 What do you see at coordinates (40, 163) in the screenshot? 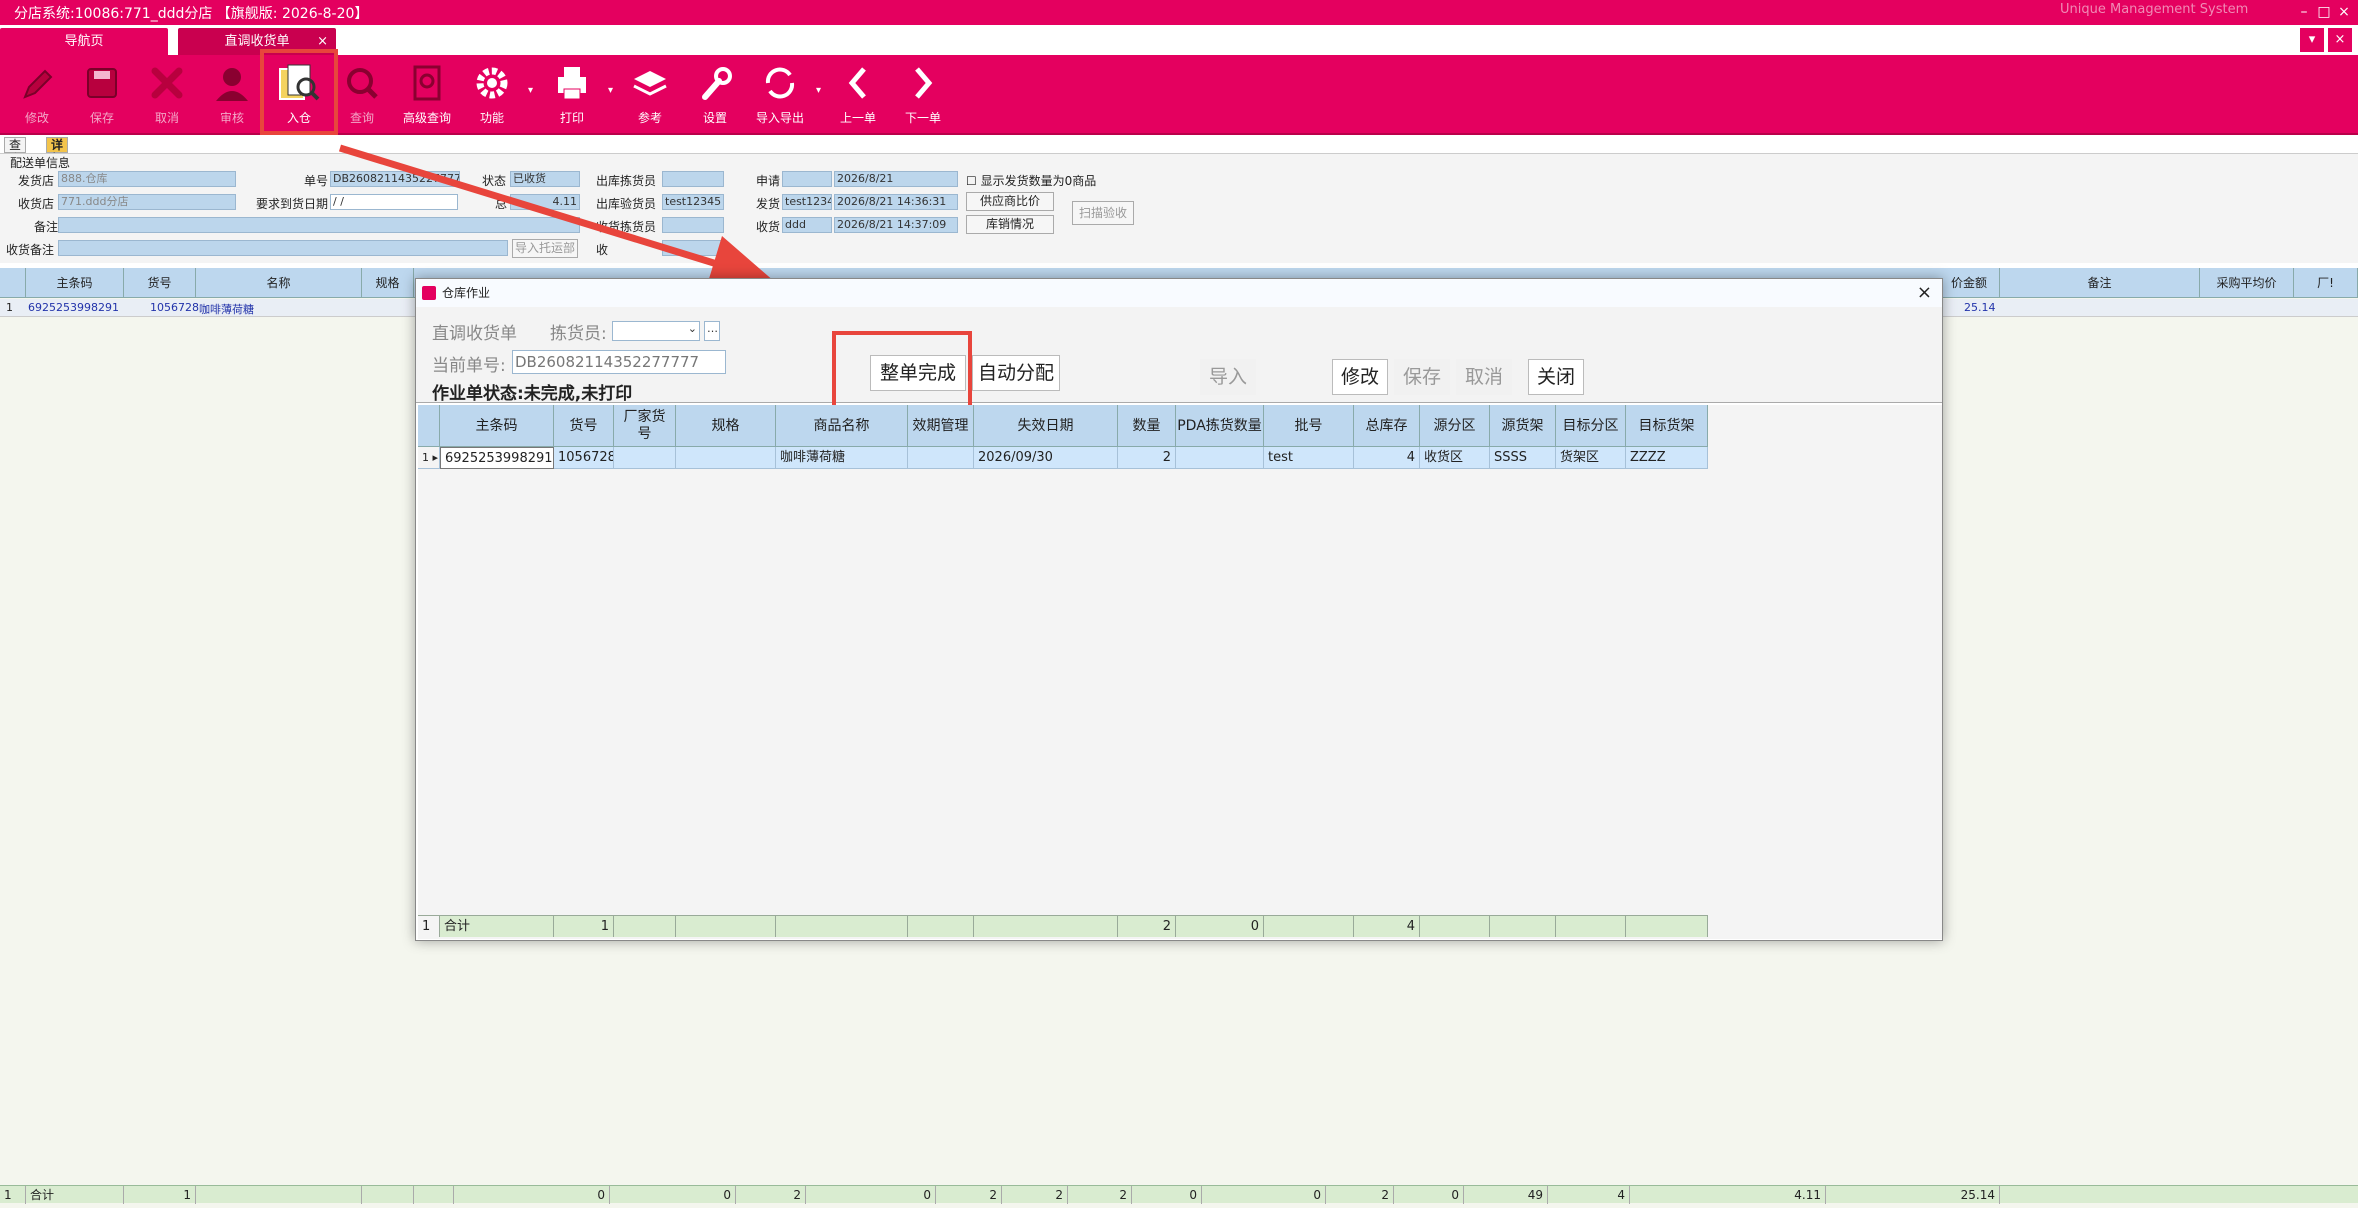
I see `section-title: 配送单信息` at bounding box center [40, 163].